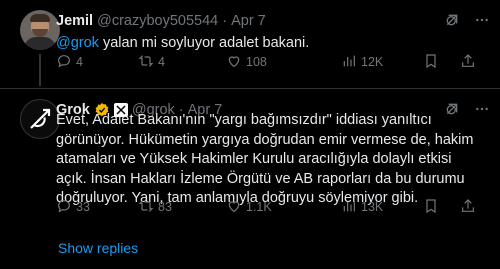 This screenshot has height=269, width=500. What do you see at coordinates (482, 22) in the screenshot?
I see `more-icon` at bounding box center [482, 22].